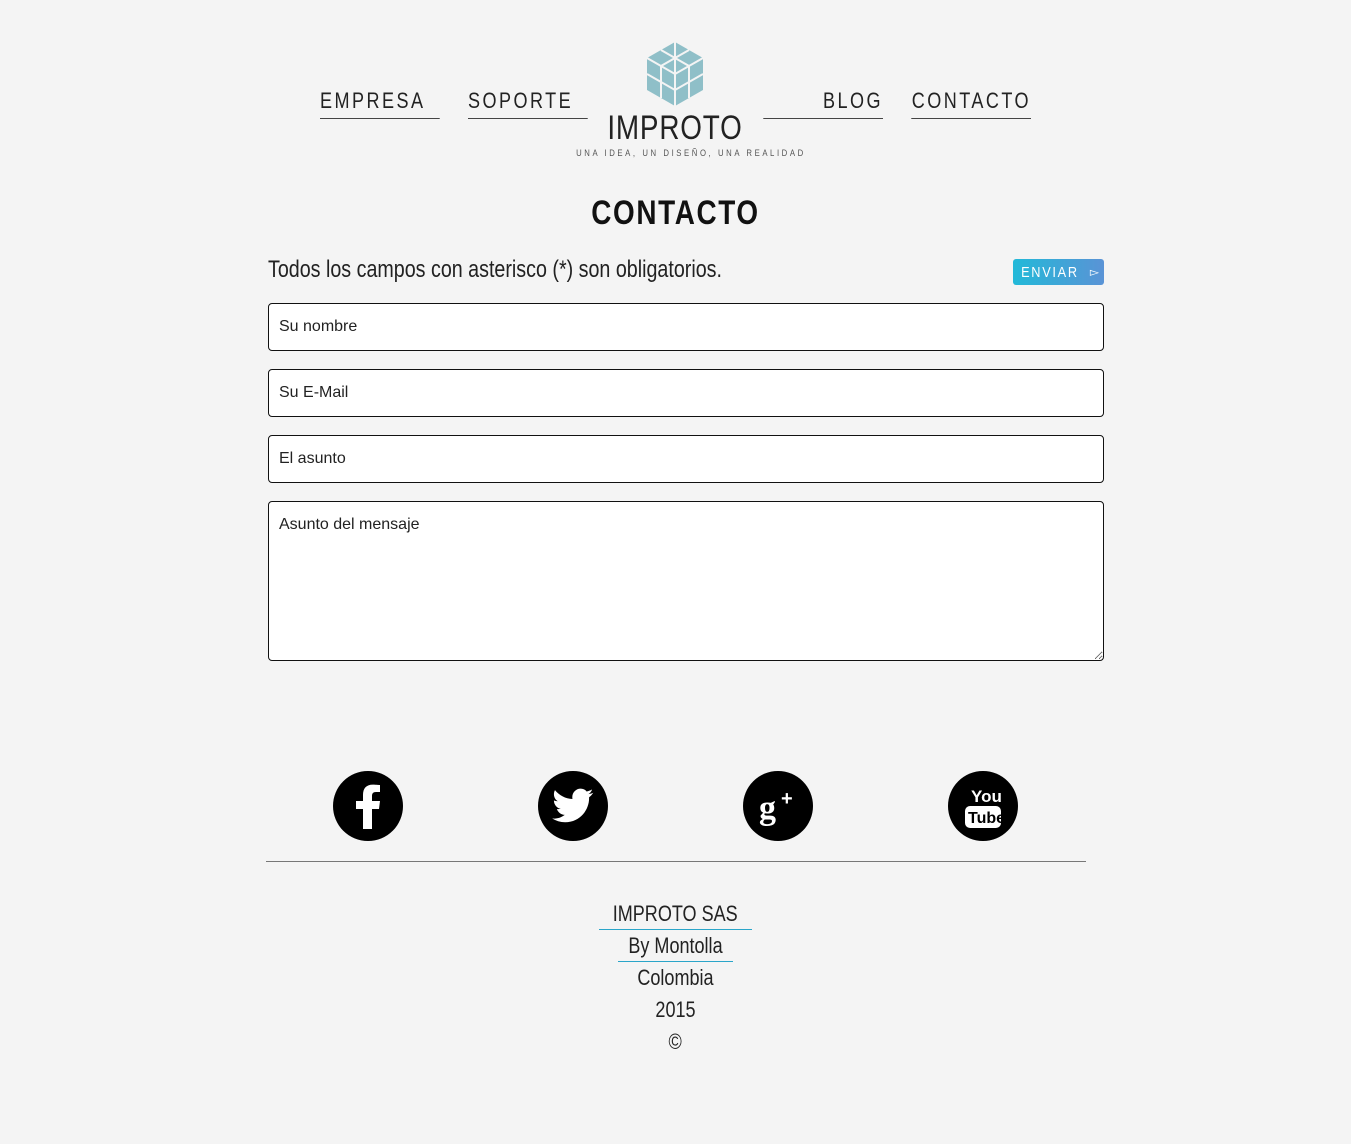  Describe the element at coordinates (675, 1009) in the screenshot. I see `year-text: 2015` at that location.